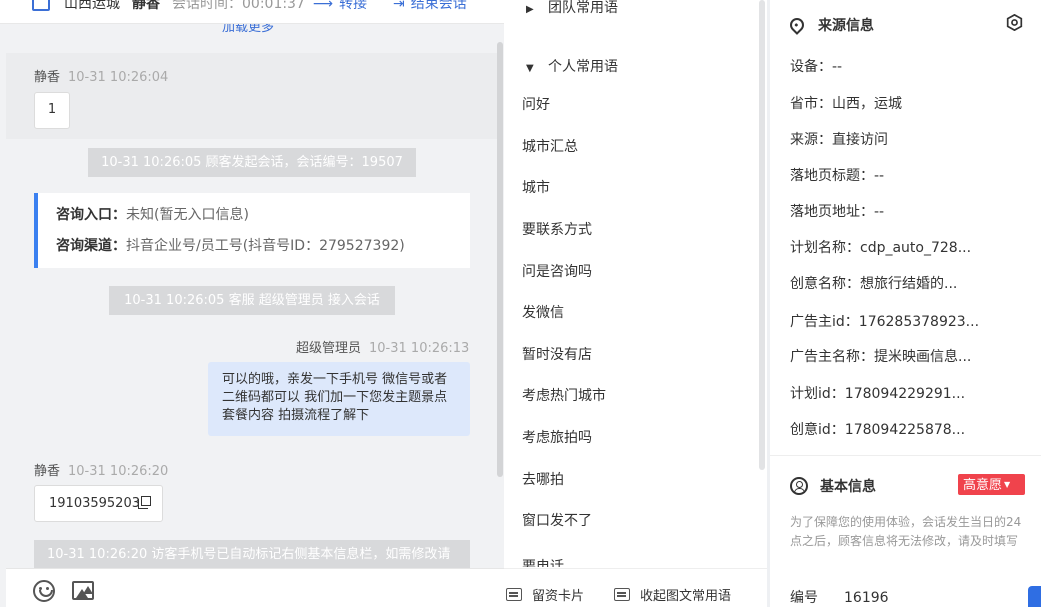 The image size is (1041, 607). I want to click on lead-card-button: 留资卡片, so click(545, 594).